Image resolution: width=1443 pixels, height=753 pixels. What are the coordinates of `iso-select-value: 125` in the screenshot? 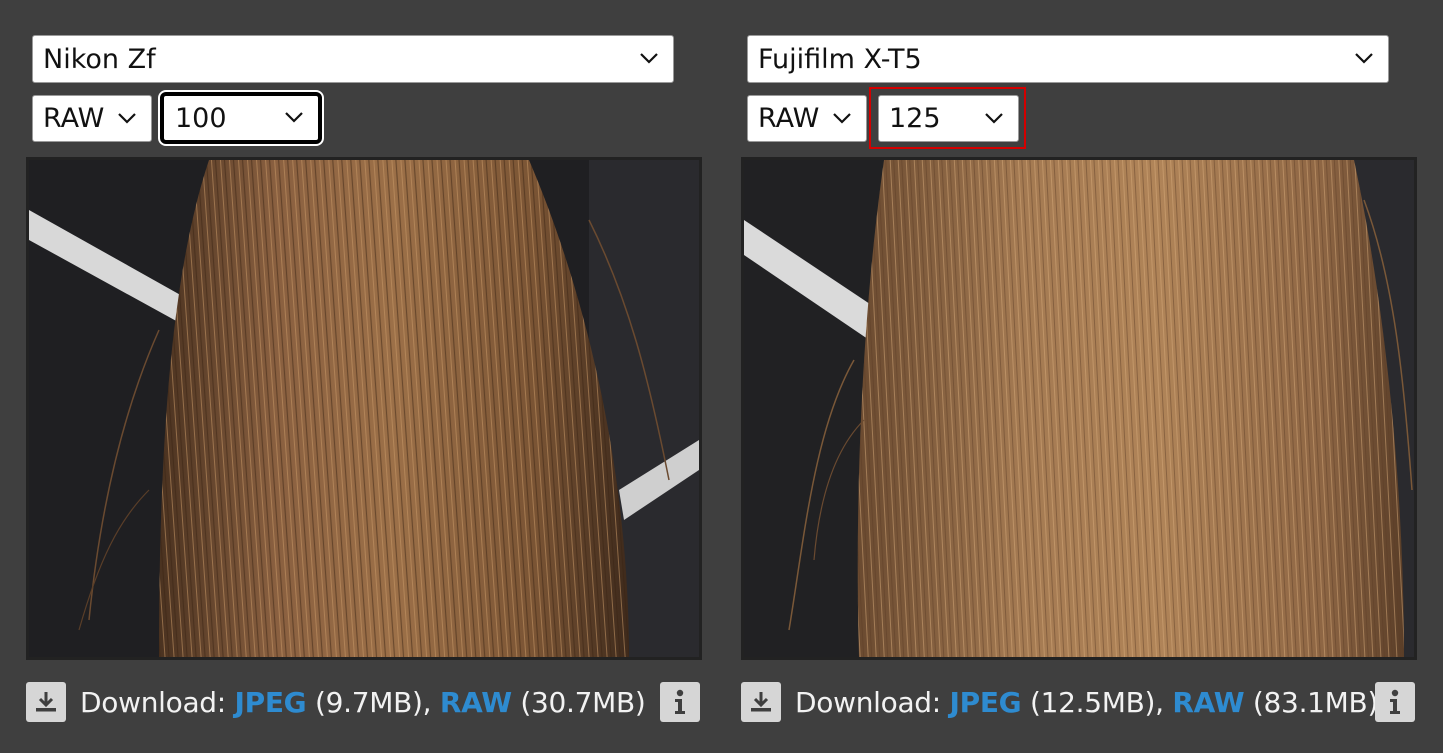 It's located at (915, 118).